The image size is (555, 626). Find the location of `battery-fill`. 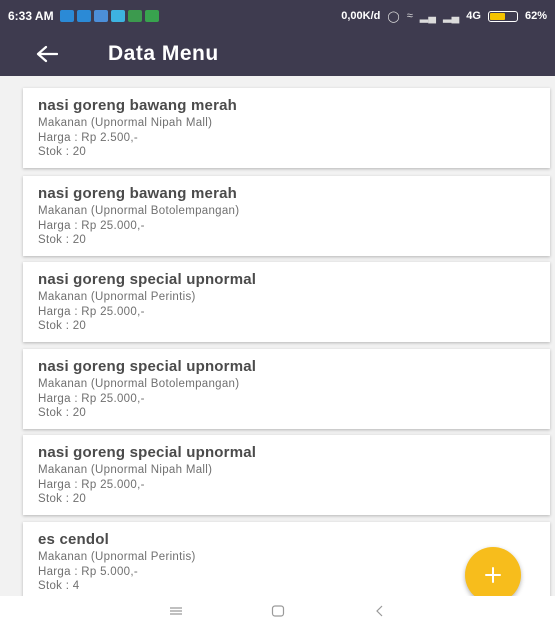

battery-fill is located at coordinates (497, 16).